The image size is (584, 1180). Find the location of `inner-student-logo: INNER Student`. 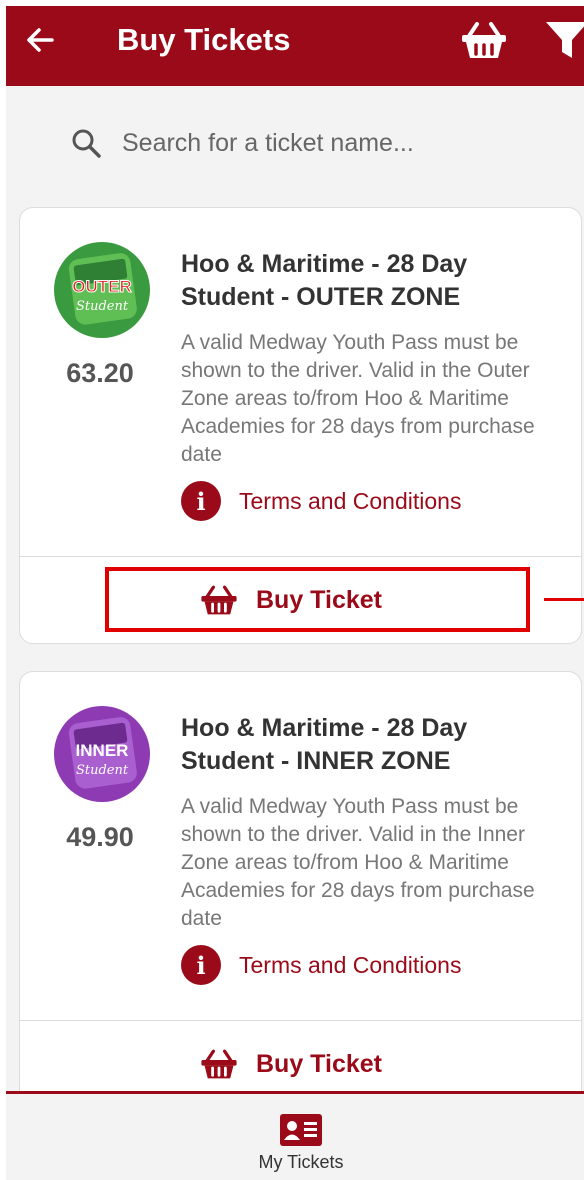

inner-student-logo: INNER Student is located at coordinates (102, 754).